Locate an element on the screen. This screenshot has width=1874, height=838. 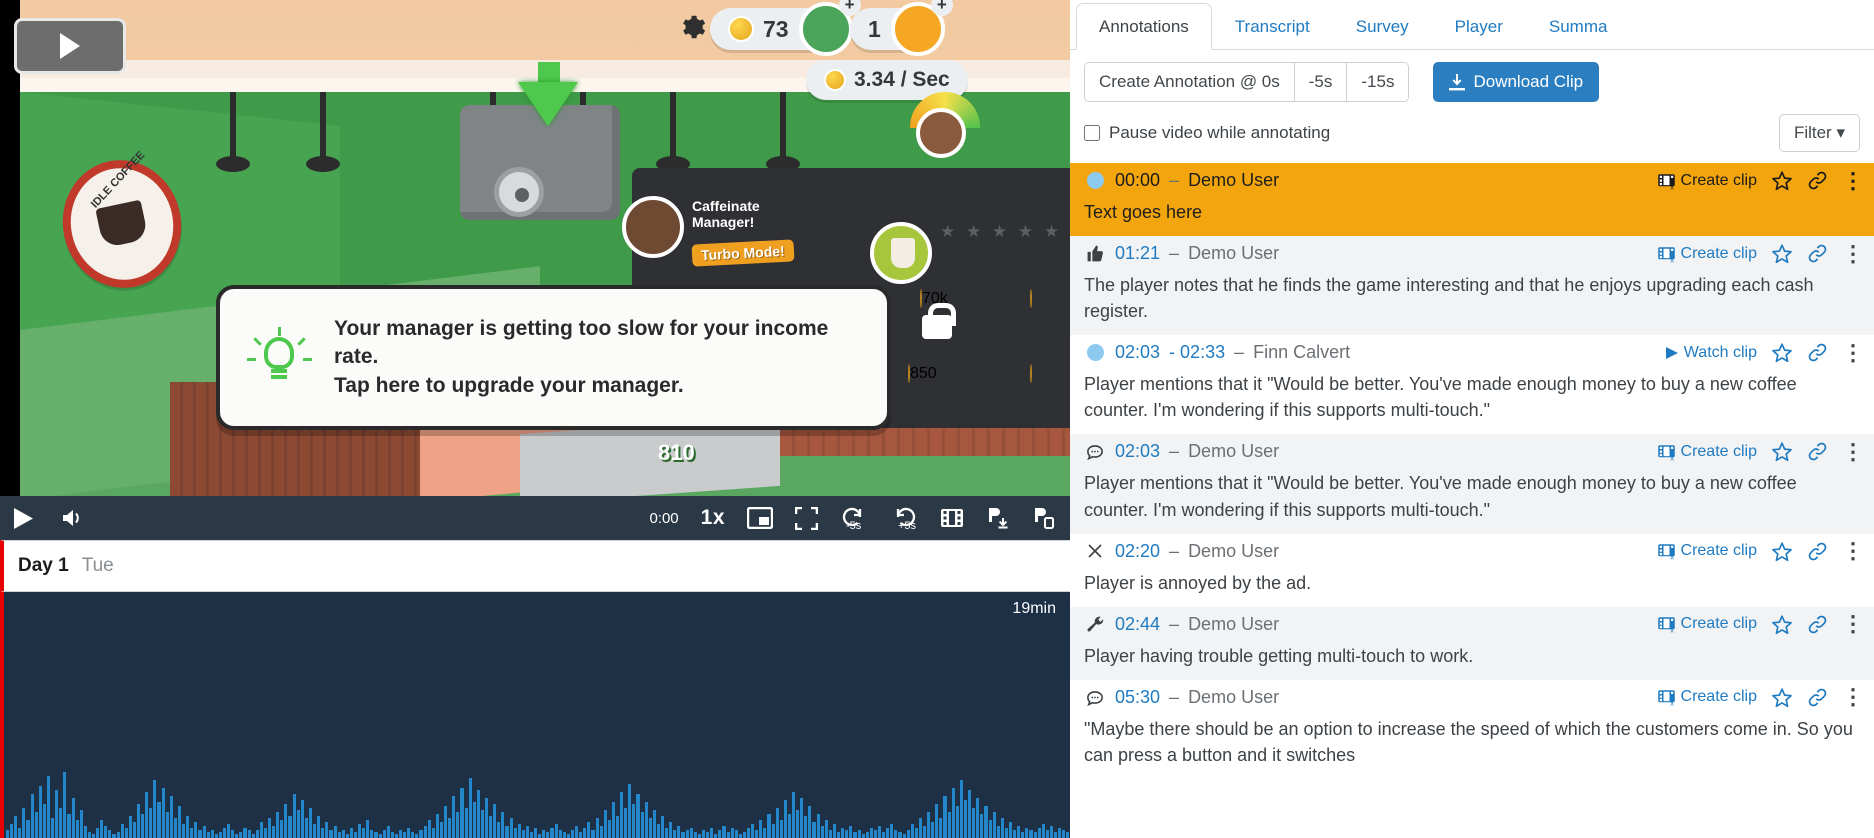
manager-card: Caffeinate Manager! Turbo Mode! is located at coordinates (717, 240).